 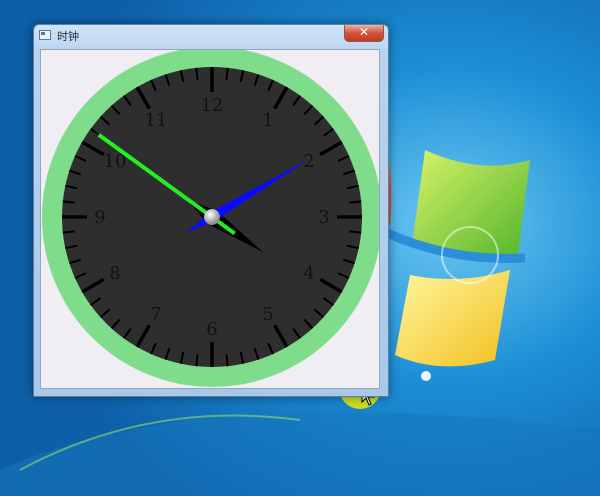 What do you see at coordinates (267, 120) in the screenshot?
I see `numeral-1: 1` at bounding box center [267, 120].